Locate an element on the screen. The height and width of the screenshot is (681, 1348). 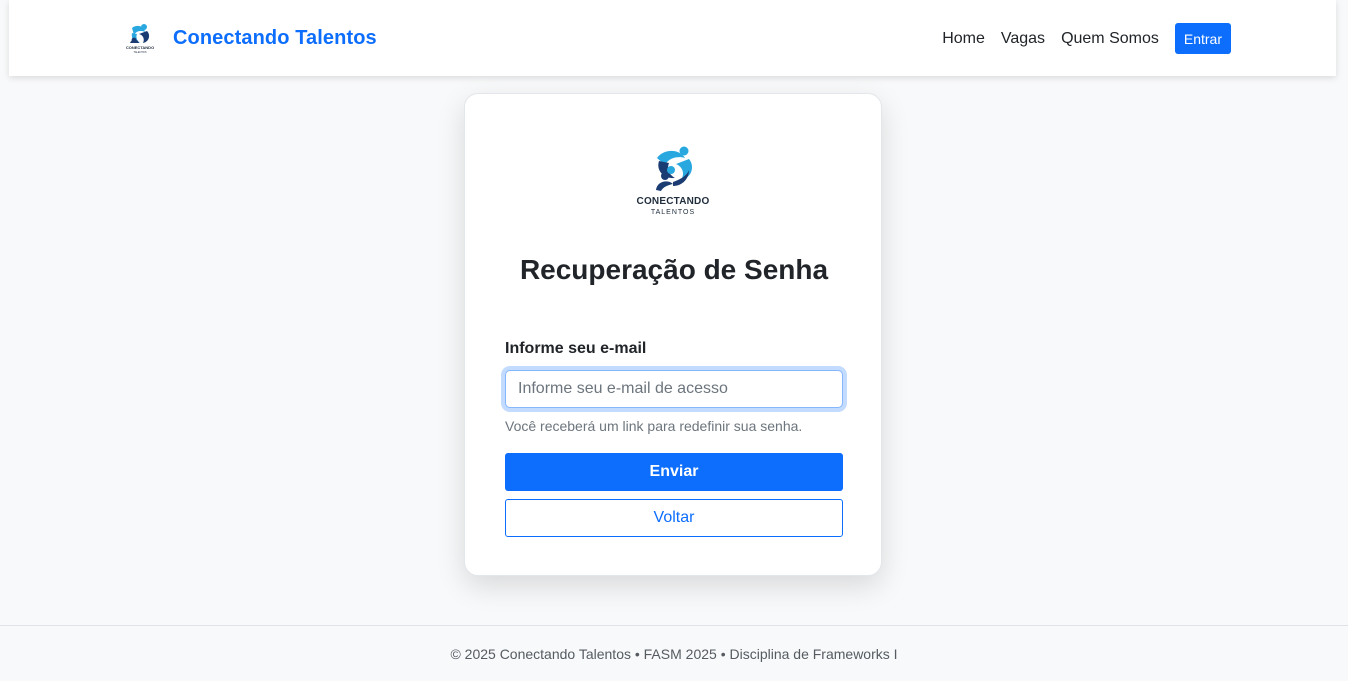
brand-name: Conectando Talentos is located at coordinates (275, 38).